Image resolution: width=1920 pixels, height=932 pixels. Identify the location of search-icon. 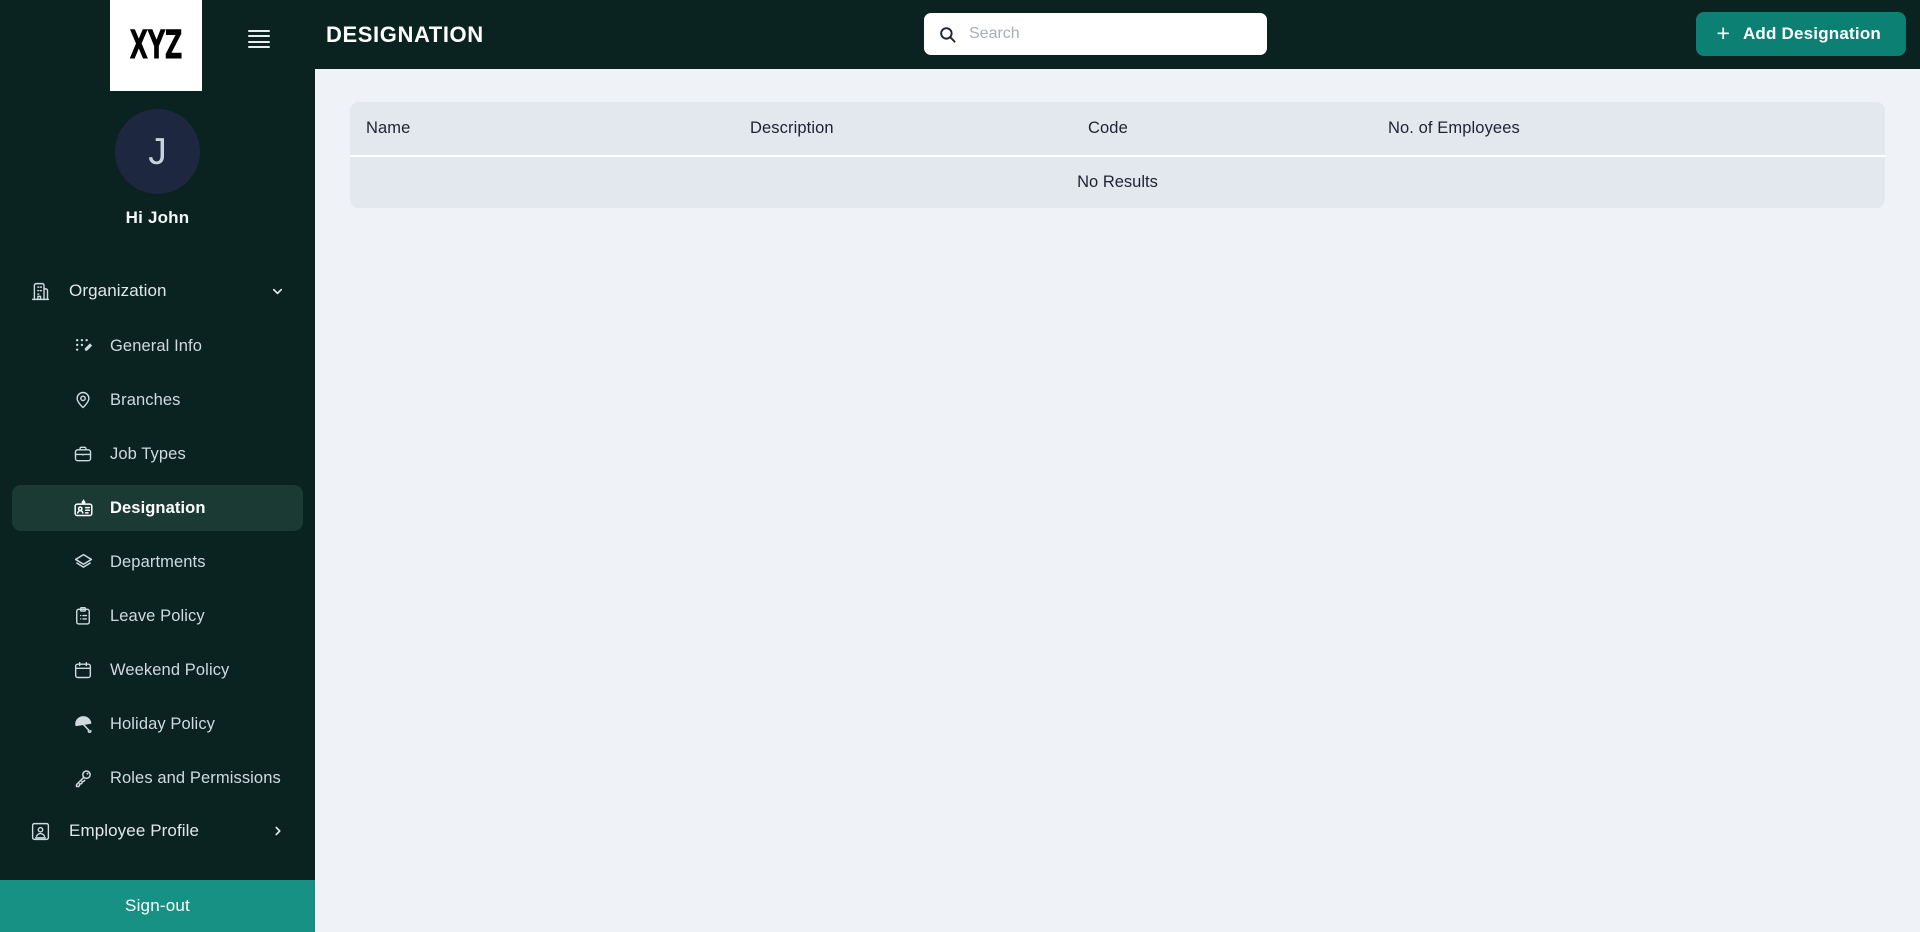
(947, 34).